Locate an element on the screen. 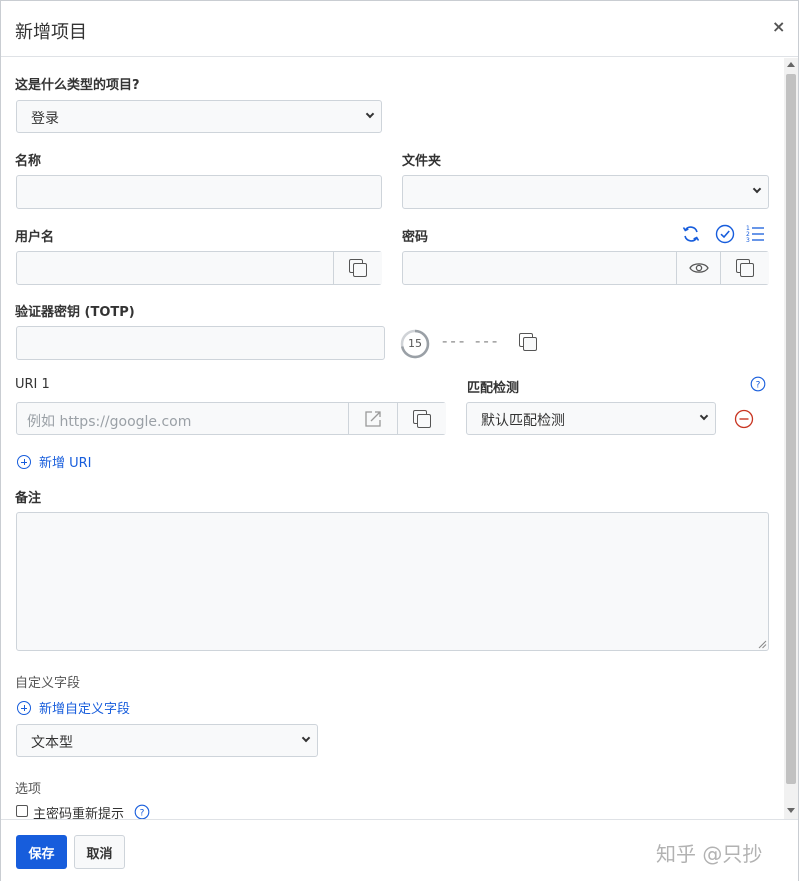  match-detection-select: 默认匹配检测 is located at coordinates (591, 418).